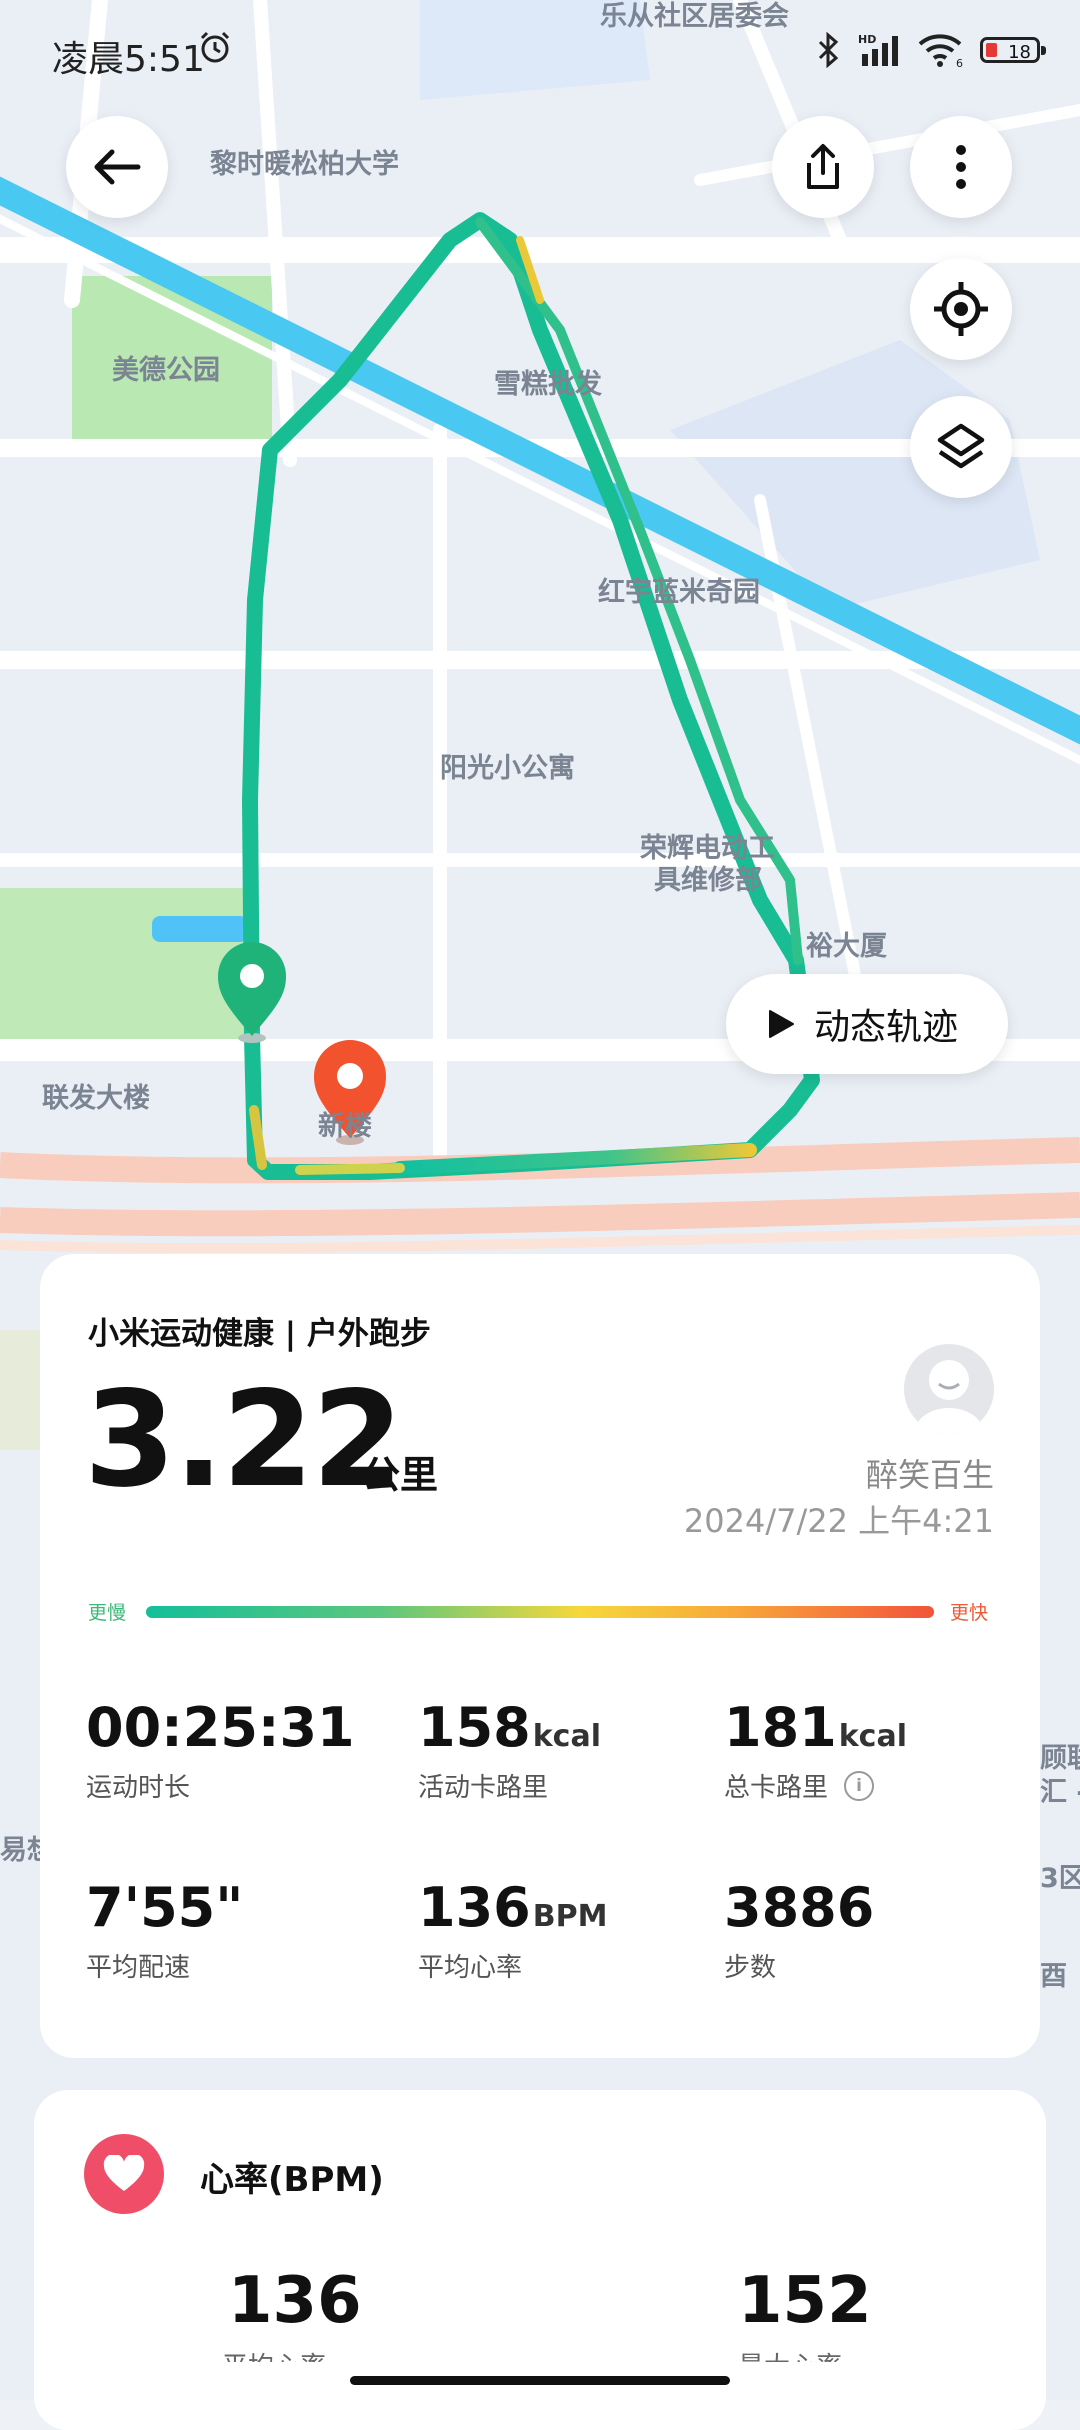 The width and height of the screenshot is (1080, 2430). What do you see at coordinates (540, 1612) in the screenshot?
I see `speed-legend-bar` at bounding box center [540, 1612].